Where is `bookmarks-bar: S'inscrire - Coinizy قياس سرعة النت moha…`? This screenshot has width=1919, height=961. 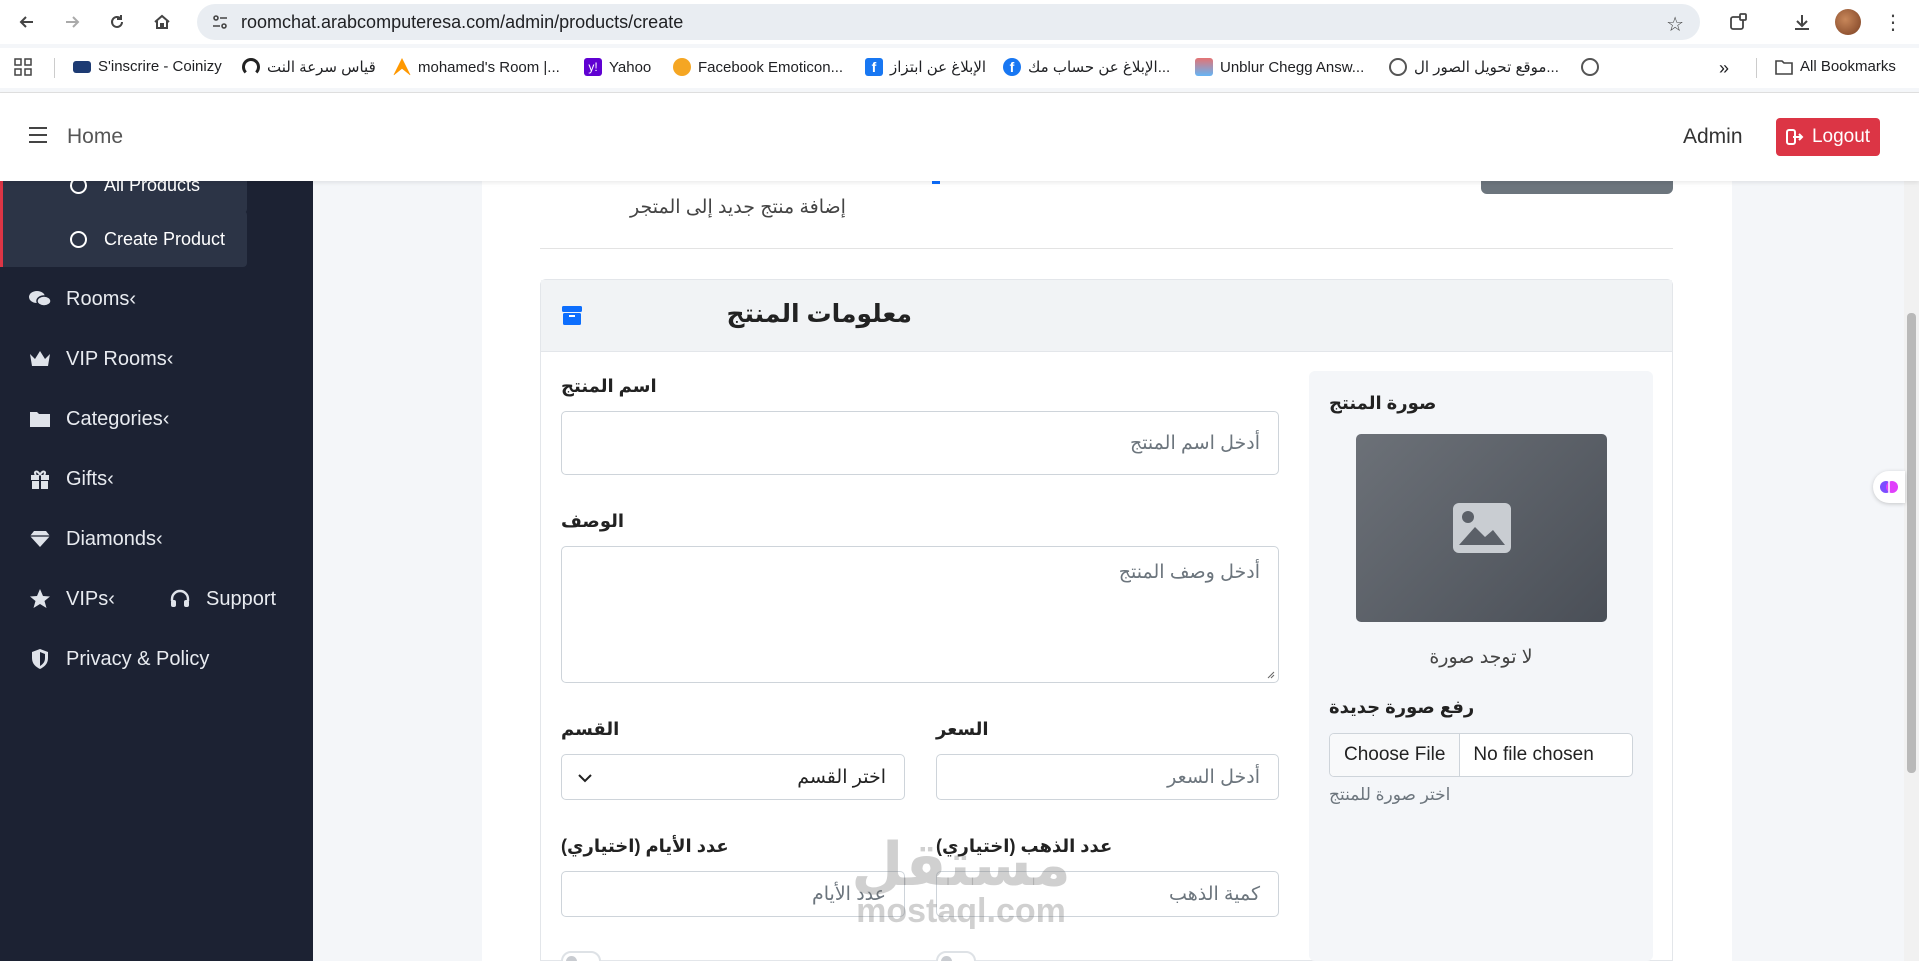
bookmarks-bar: S'inscrire - Coinizy قياس سرعة النت moha… is located at coordinates (959, 68).